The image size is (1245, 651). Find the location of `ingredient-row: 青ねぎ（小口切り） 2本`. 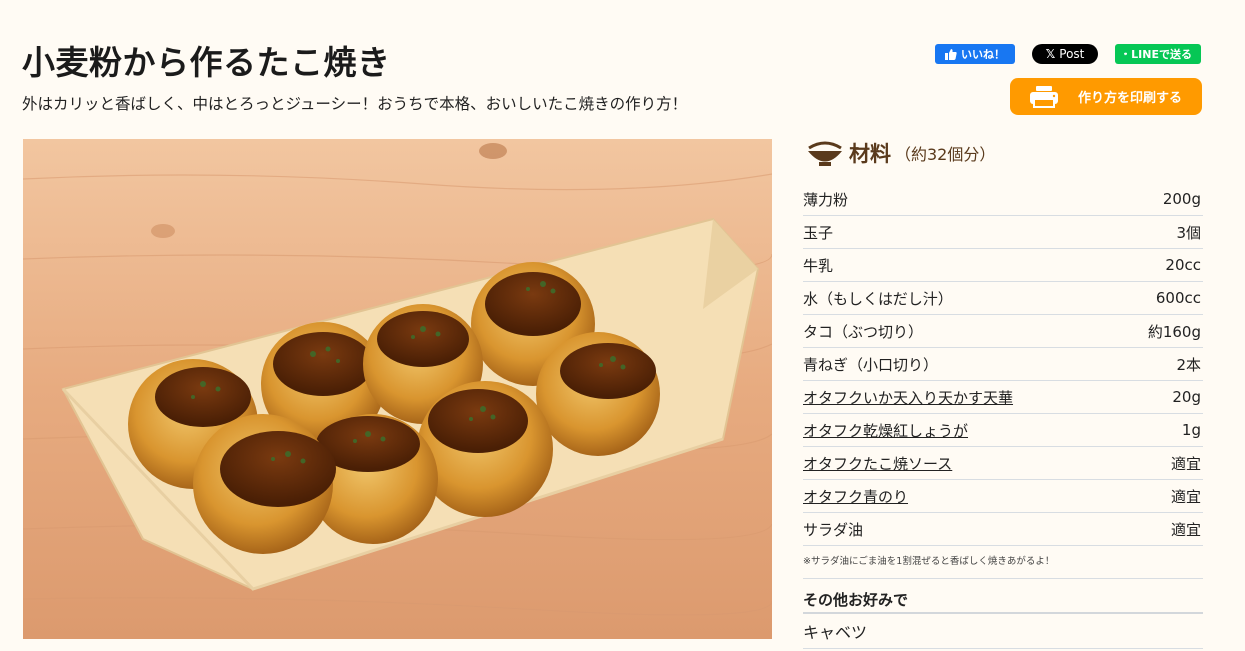

ingredient-row: 青ねぎ（小口切り） 2本 is located at coordinates (1003, 364).